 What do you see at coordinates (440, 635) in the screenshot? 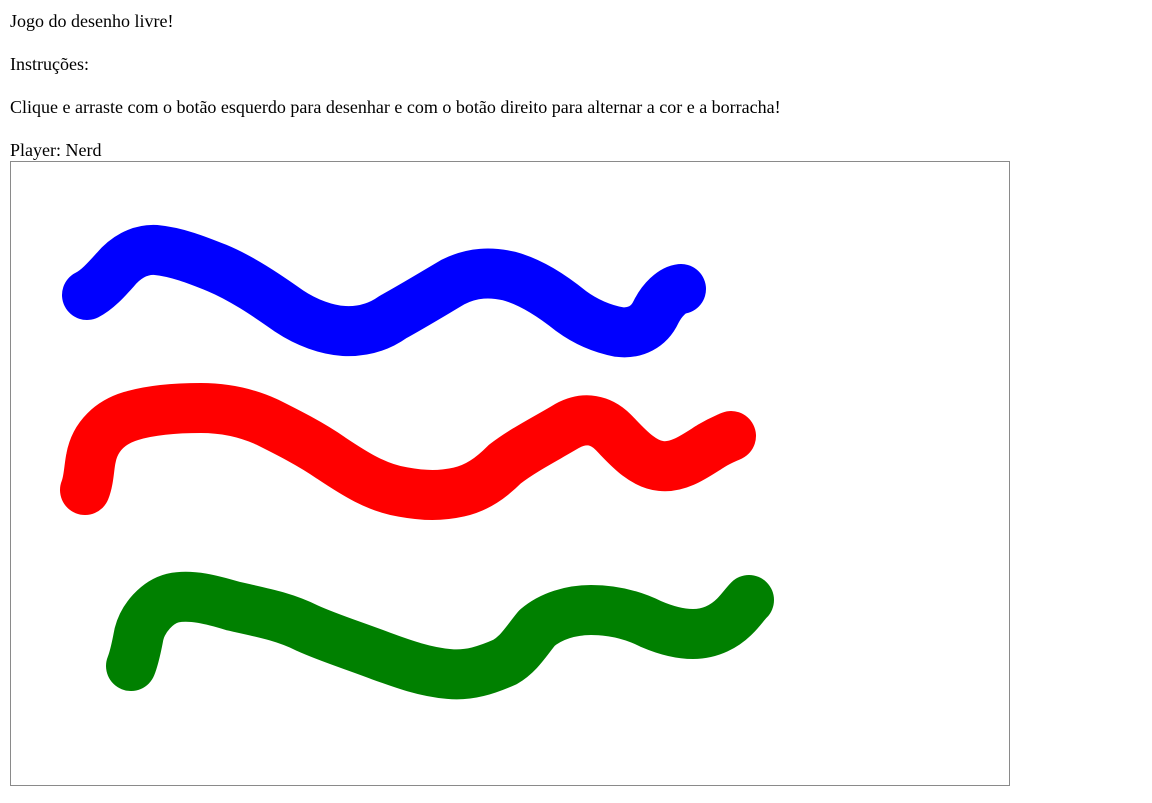
I see `green-stroke` at bounding box center [440, 635].